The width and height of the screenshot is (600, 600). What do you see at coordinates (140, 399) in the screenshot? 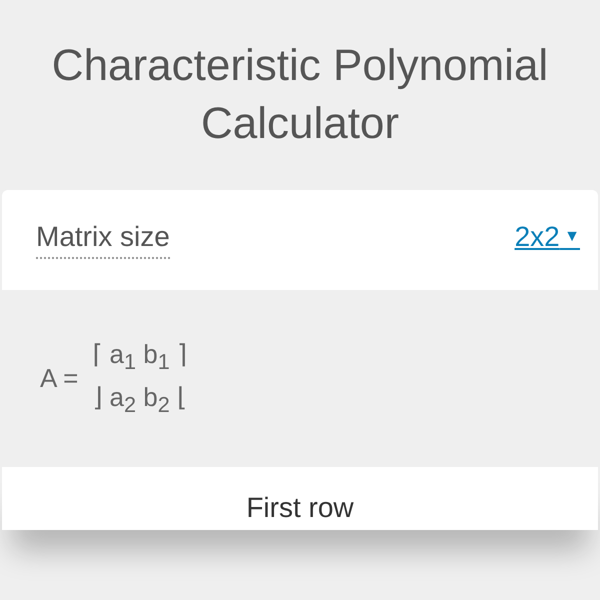
I see `matrix-row-text: ⌋ a$_{2}$ b$_{2}$ ⌊` at bounding box center [140, 399].